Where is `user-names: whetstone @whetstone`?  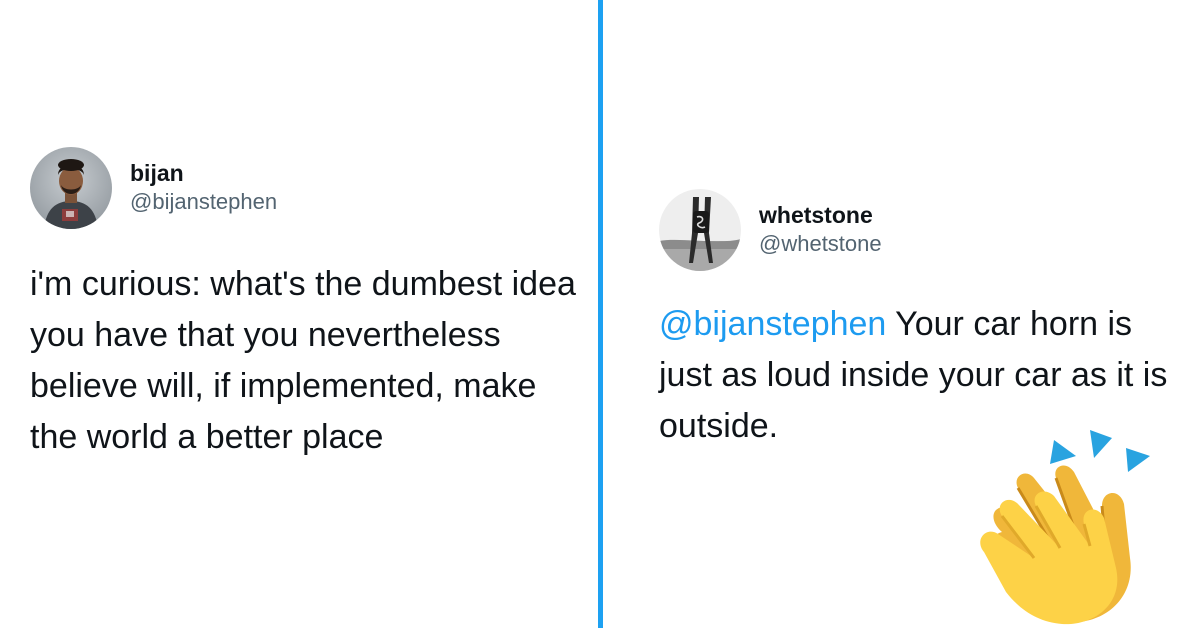 user-names: whetstone @whetstone is located at coordinates (820, 230).